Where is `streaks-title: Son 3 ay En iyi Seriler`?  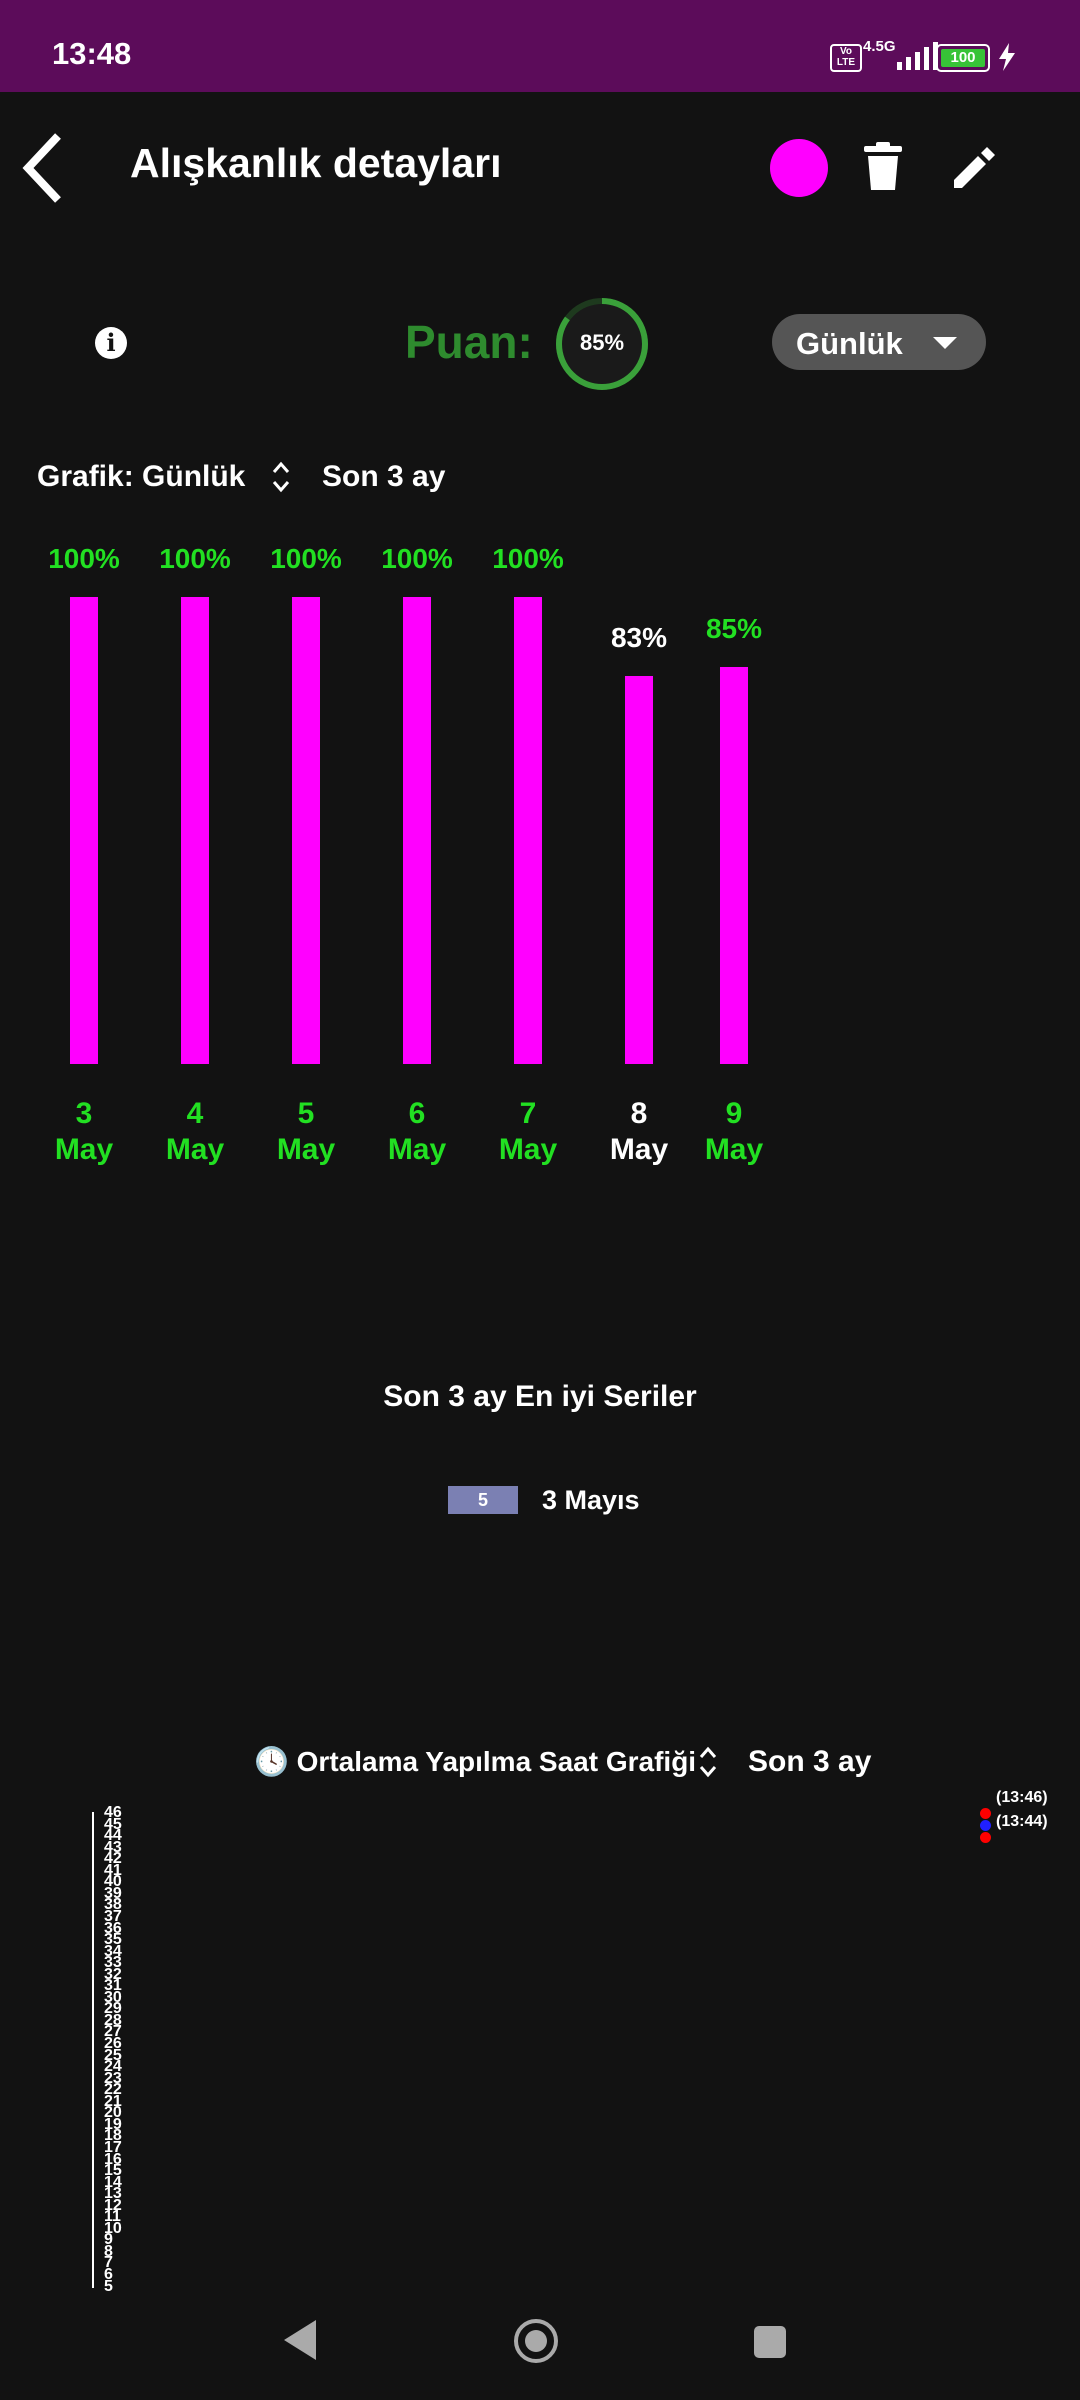 streaks-title: Son 3 ay En iyi Seriler is located at coordinates (540, 1396).